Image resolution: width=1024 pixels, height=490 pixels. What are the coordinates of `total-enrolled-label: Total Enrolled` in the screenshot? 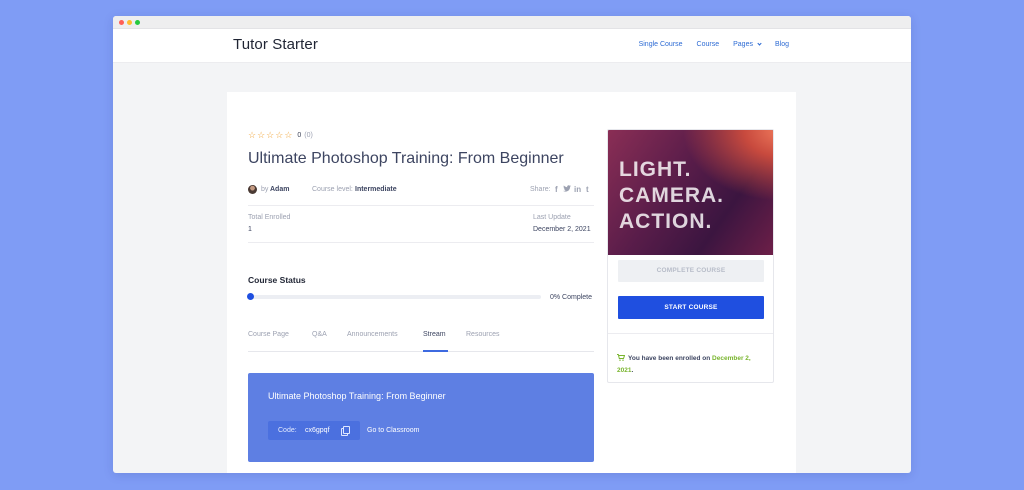 It's located at (269, 217).